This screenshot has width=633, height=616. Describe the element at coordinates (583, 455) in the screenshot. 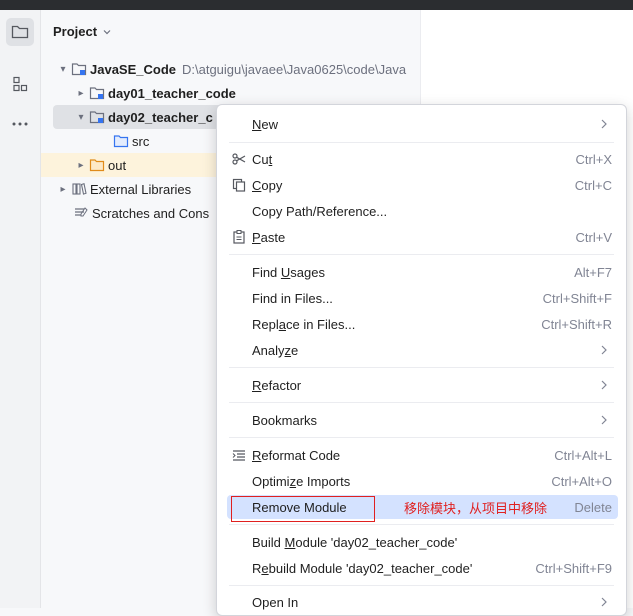

I see `shortcut-reformat: Ctrl+Alt+L` at that location.